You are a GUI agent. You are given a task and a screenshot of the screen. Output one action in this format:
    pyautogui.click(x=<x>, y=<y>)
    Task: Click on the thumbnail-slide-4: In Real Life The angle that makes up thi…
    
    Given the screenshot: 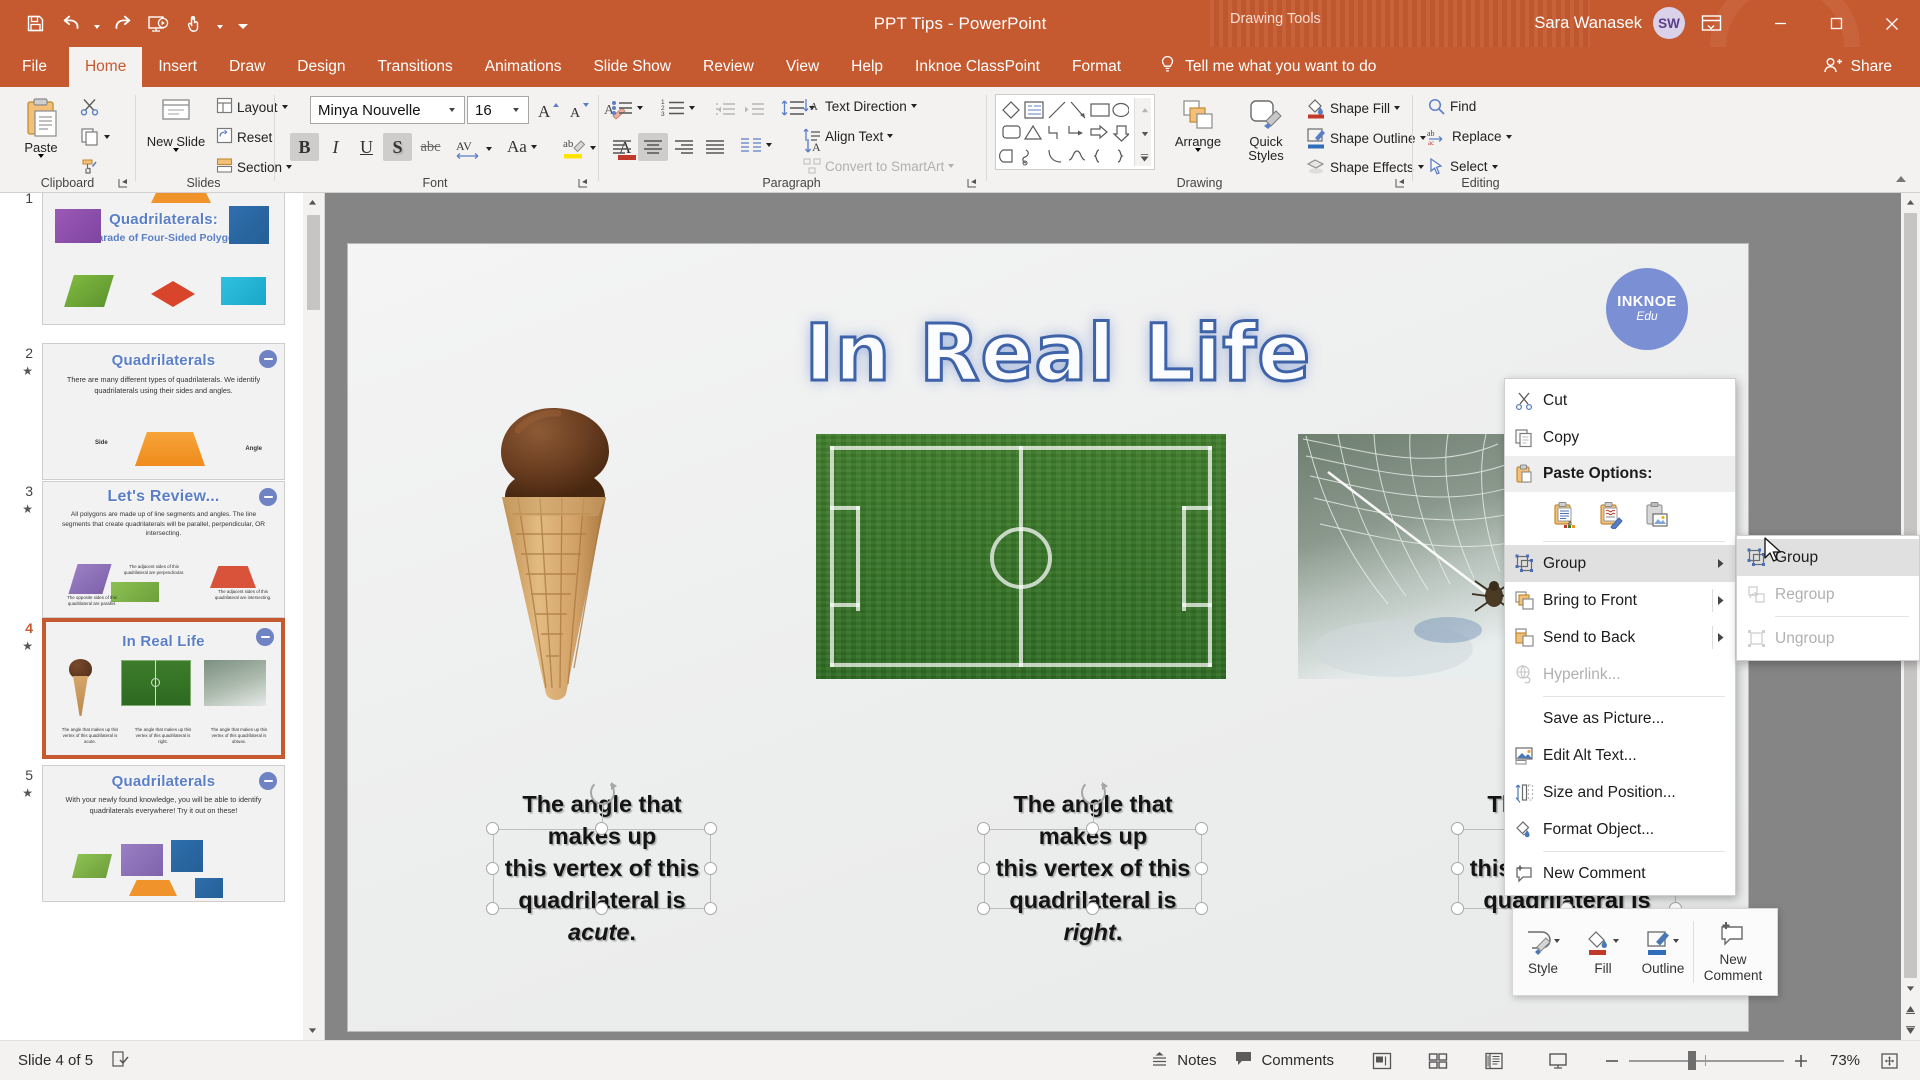 What is the action you would take?
    pyautogui.click(x=163, y=688)
    